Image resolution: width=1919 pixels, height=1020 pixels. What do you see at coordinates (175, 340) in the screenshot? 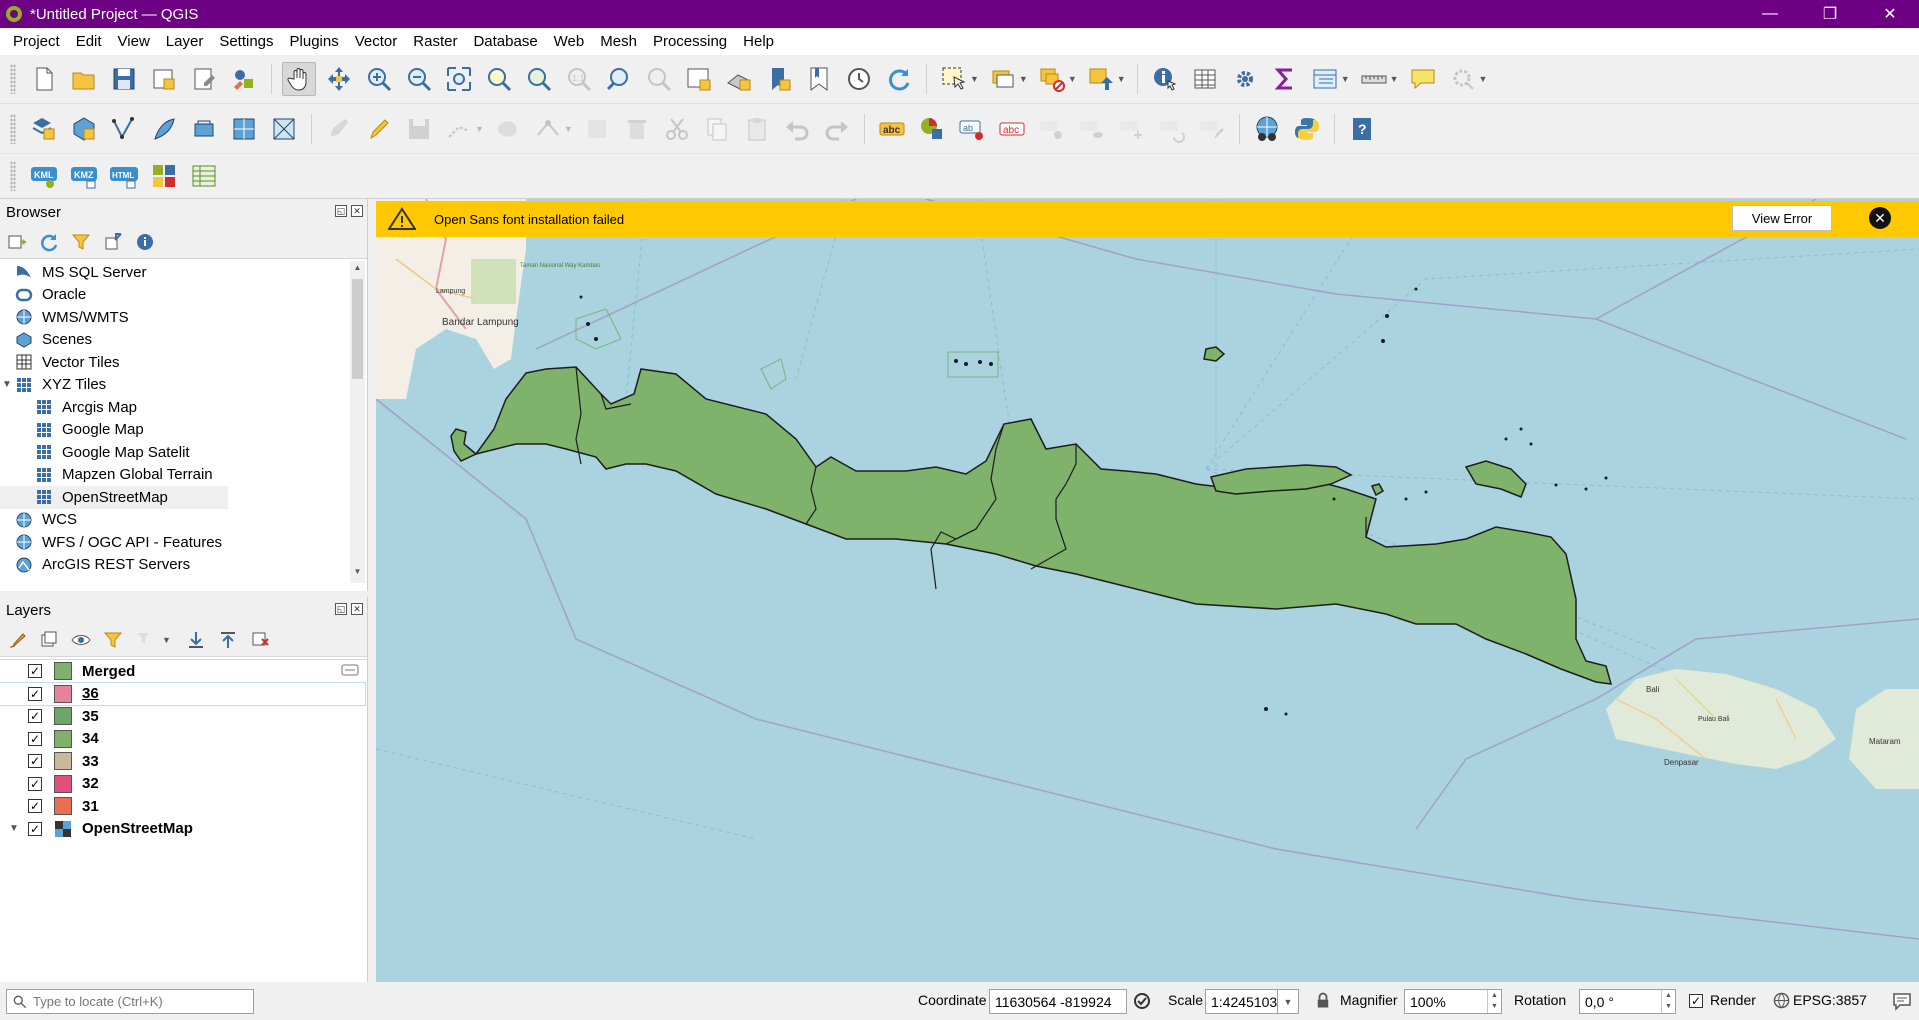
I see `browser-item-scenes: Scenes` at bounding box center [175, 340].